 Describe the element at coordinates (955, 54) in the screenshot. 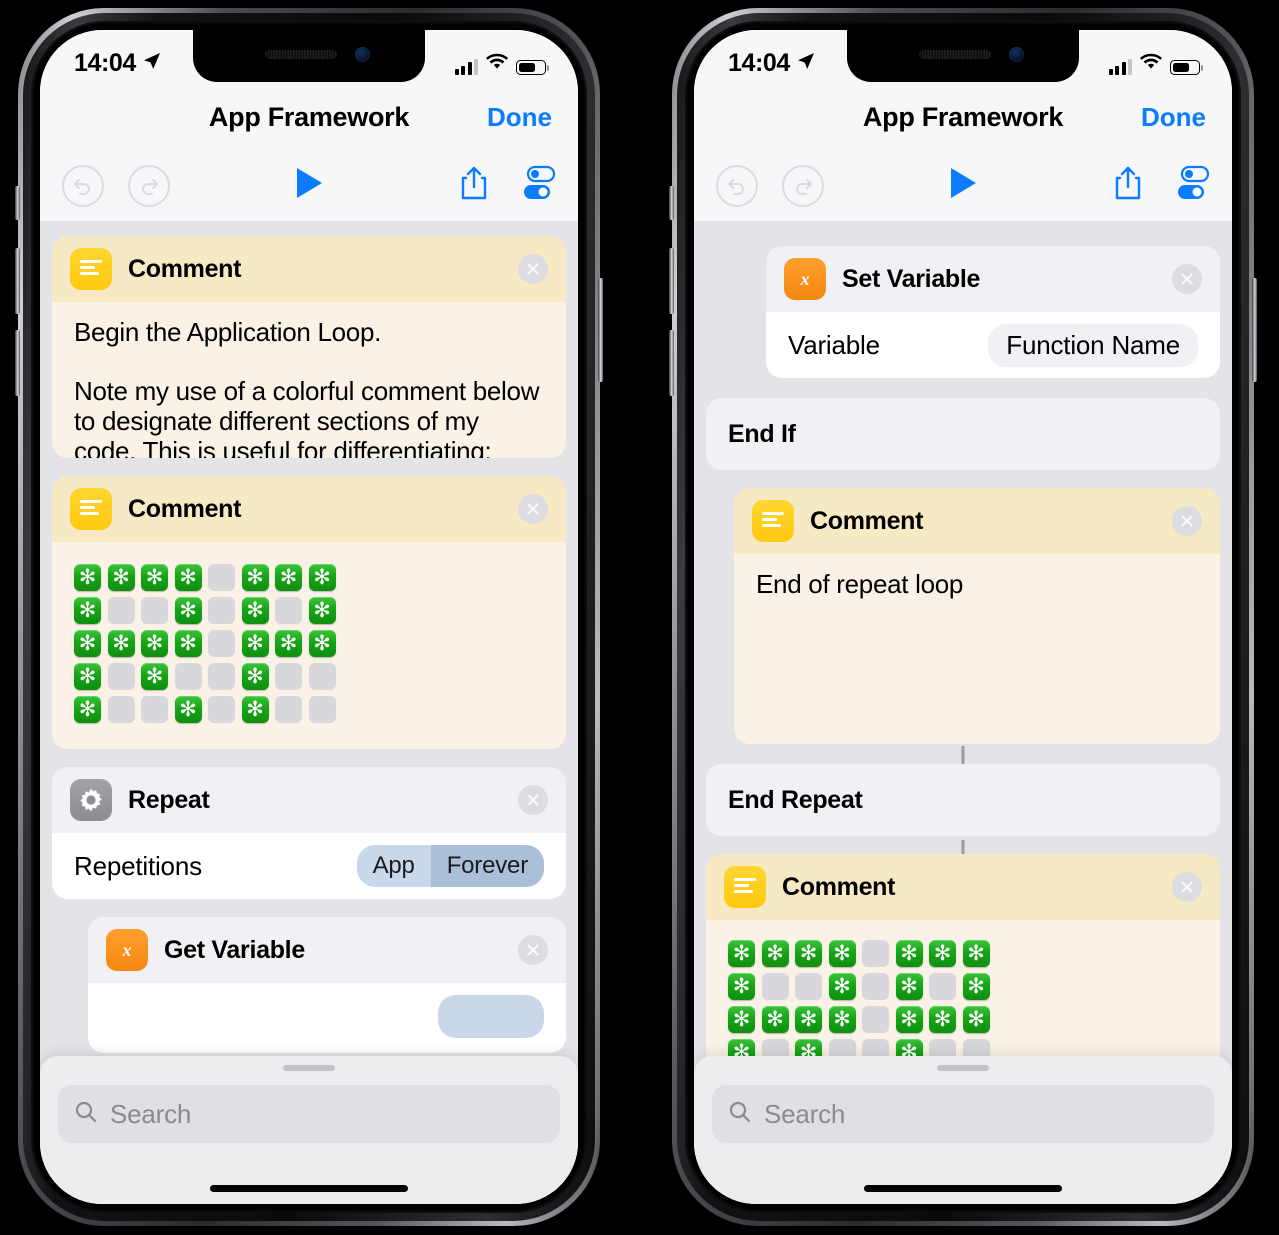

I see `earpiece-speaker-icon` at that location.